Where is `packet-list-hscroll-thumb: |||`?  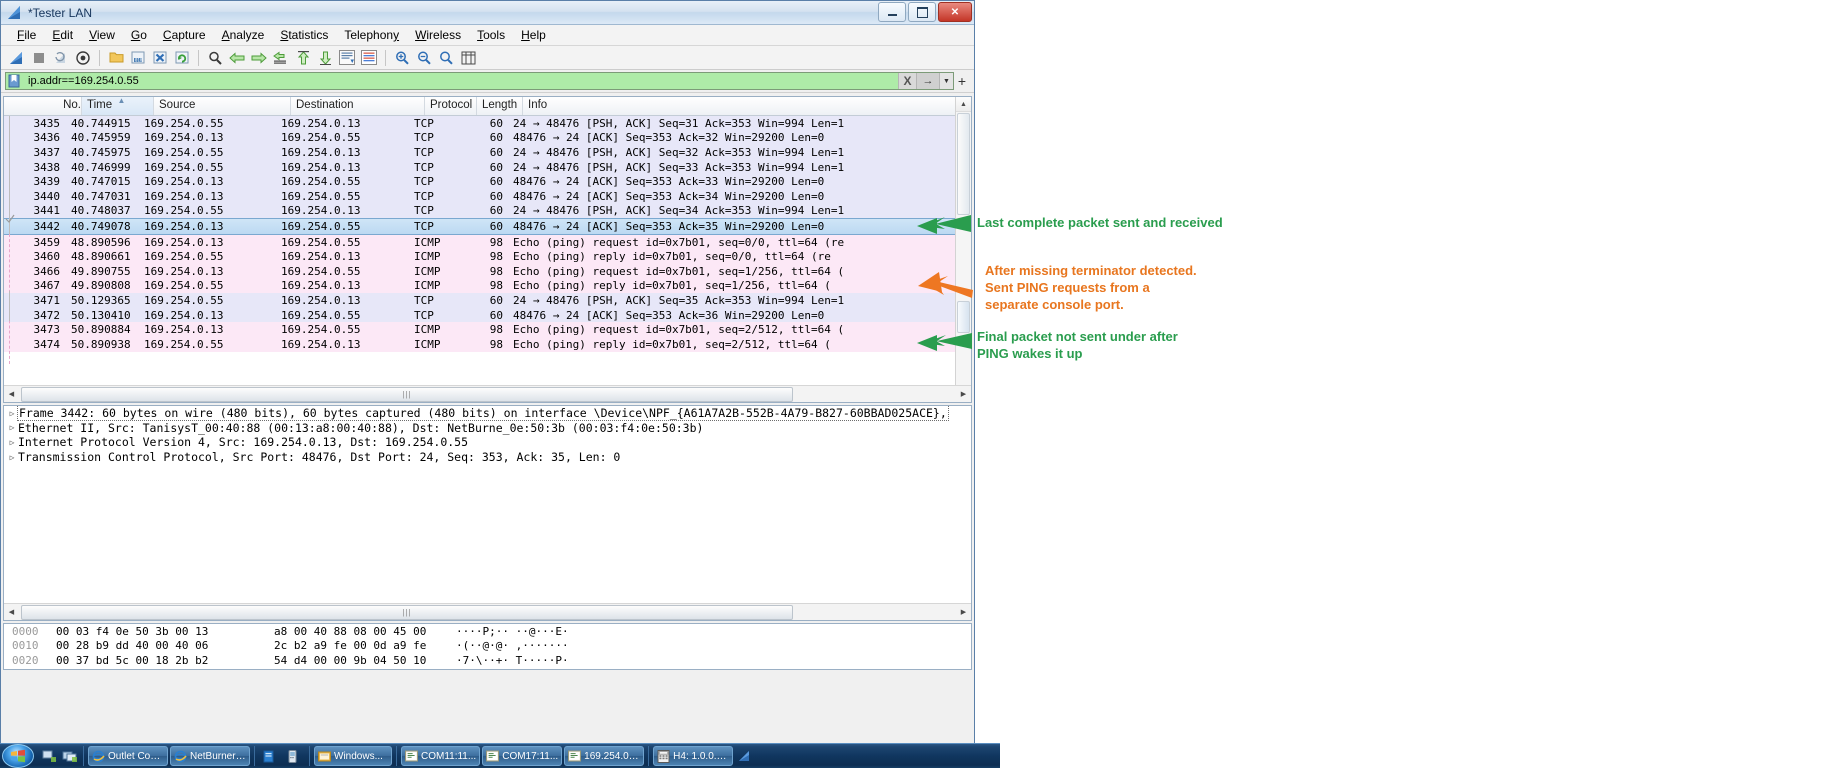
packet-list-hscroll-thumb: ||| is located at coordinates (407, 394).